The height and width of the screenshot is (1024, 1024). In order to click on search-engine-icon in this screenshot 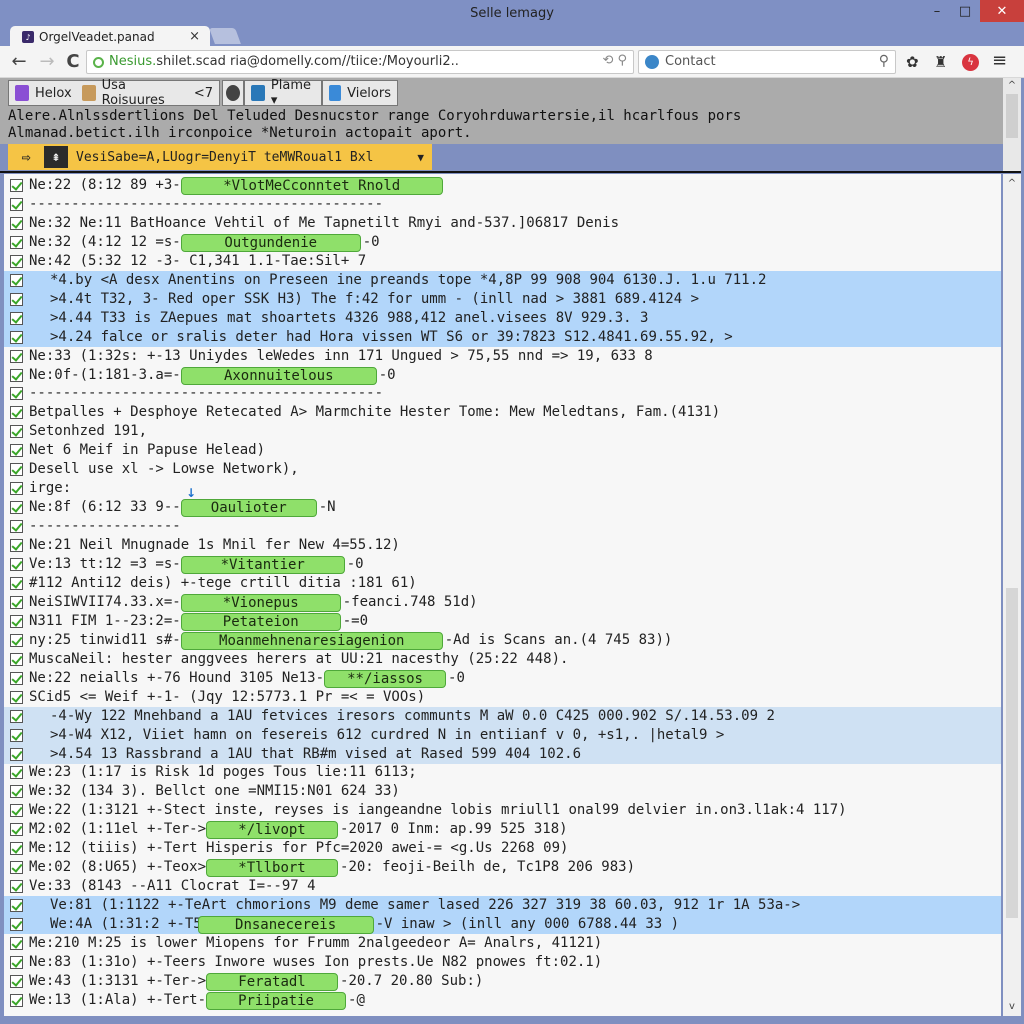, I will do `click(652, 62)`.